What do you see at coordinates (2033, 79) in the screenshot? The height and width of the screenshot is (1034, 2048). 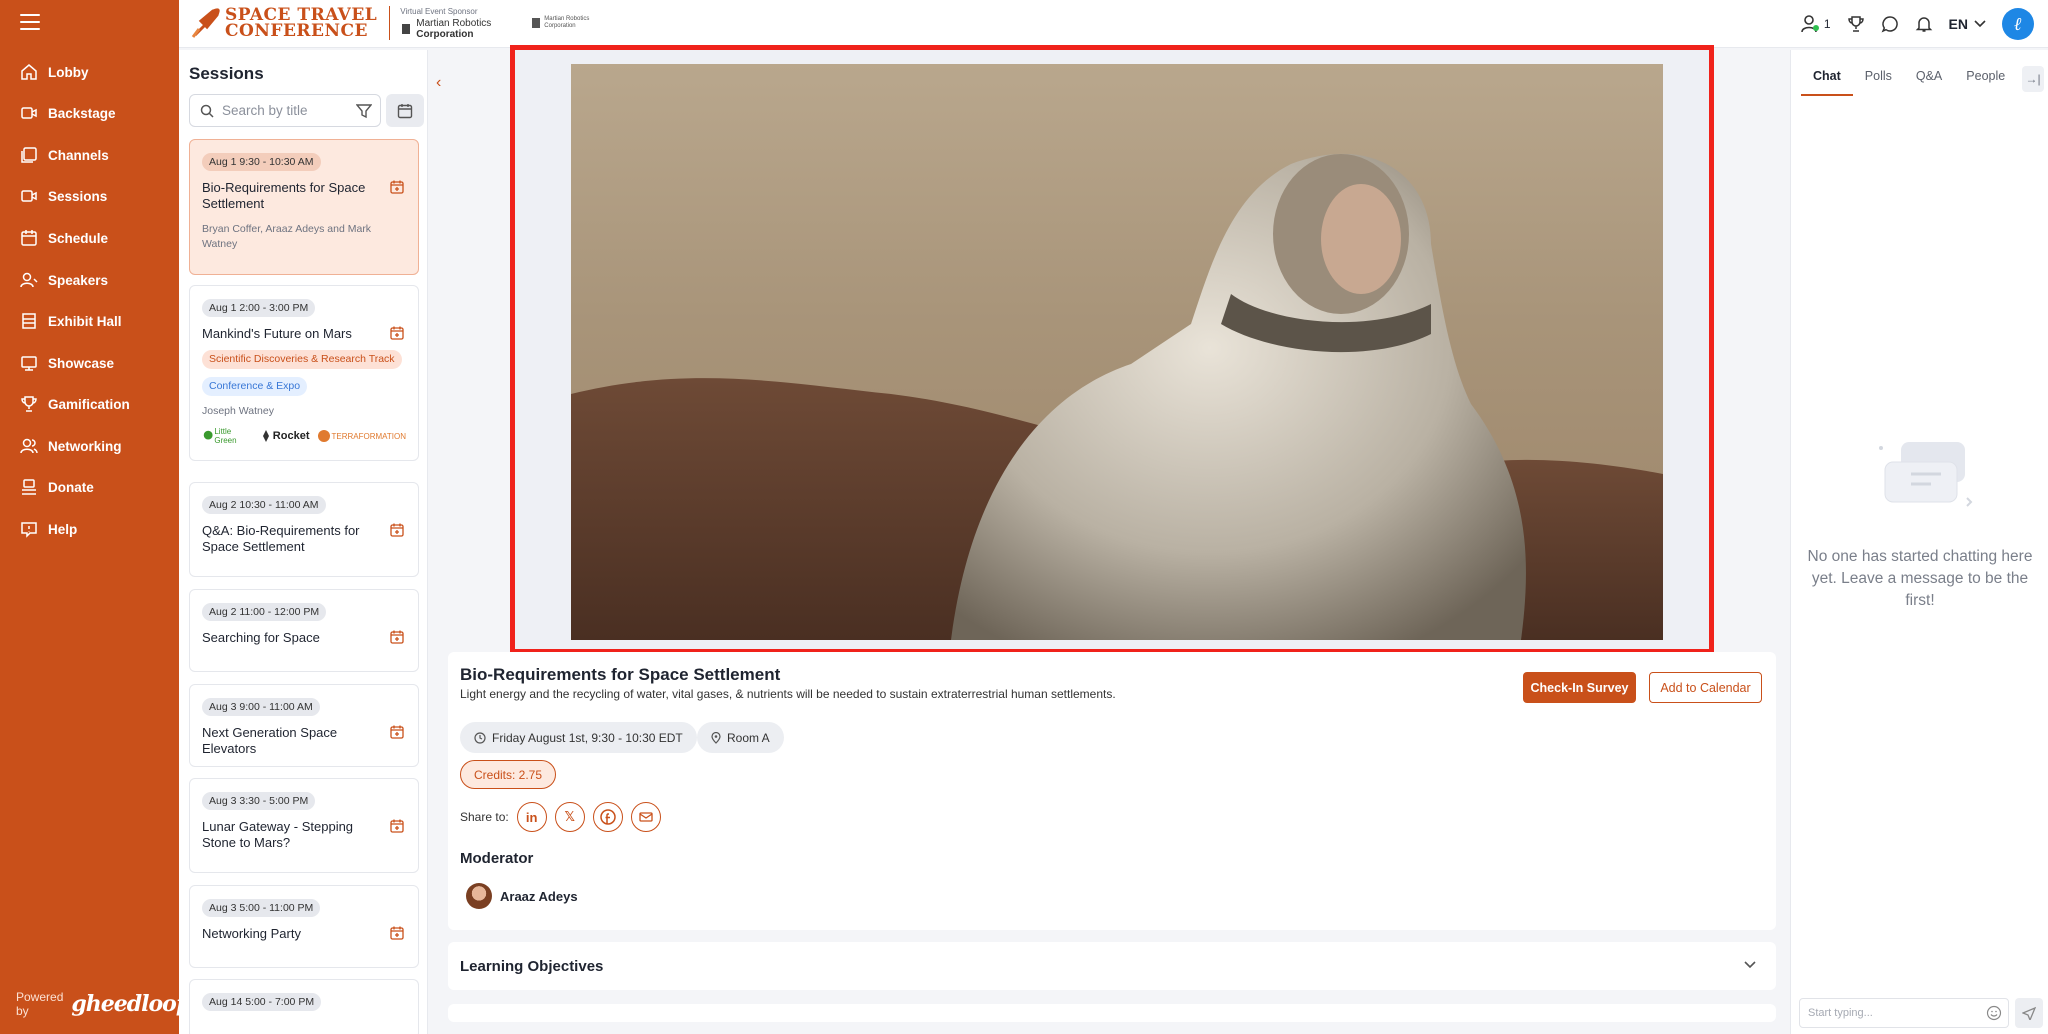 I see `collapse-panel-icon: →|` at bounding box center [2033, 79].